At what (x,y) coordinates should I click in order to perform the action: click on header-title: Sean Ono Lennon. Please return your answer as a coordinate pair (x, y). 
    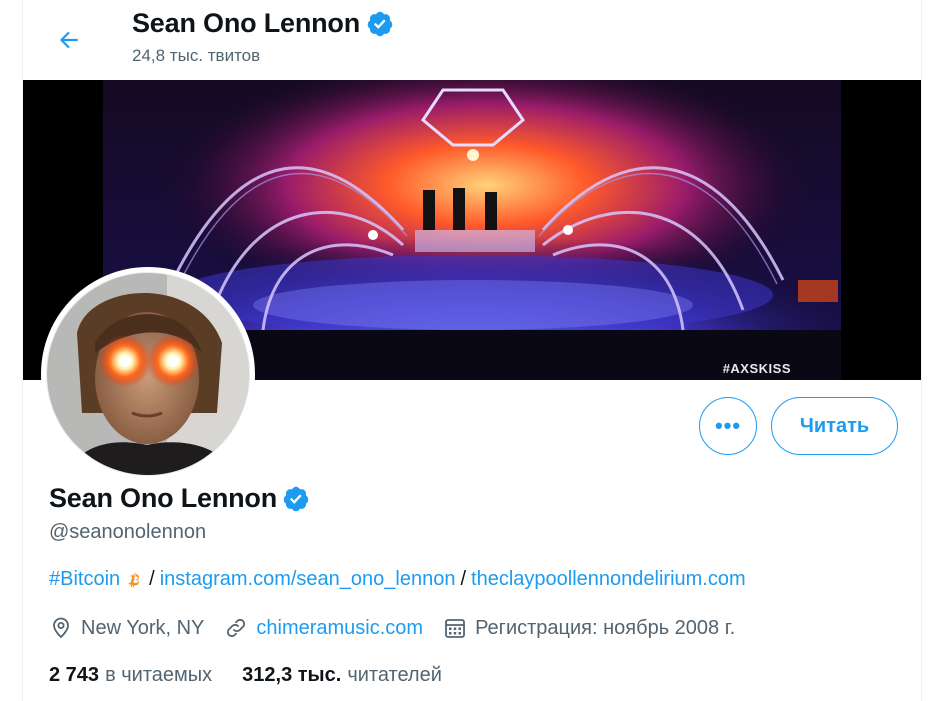
    Looking at the image, I should click on (263, 23).